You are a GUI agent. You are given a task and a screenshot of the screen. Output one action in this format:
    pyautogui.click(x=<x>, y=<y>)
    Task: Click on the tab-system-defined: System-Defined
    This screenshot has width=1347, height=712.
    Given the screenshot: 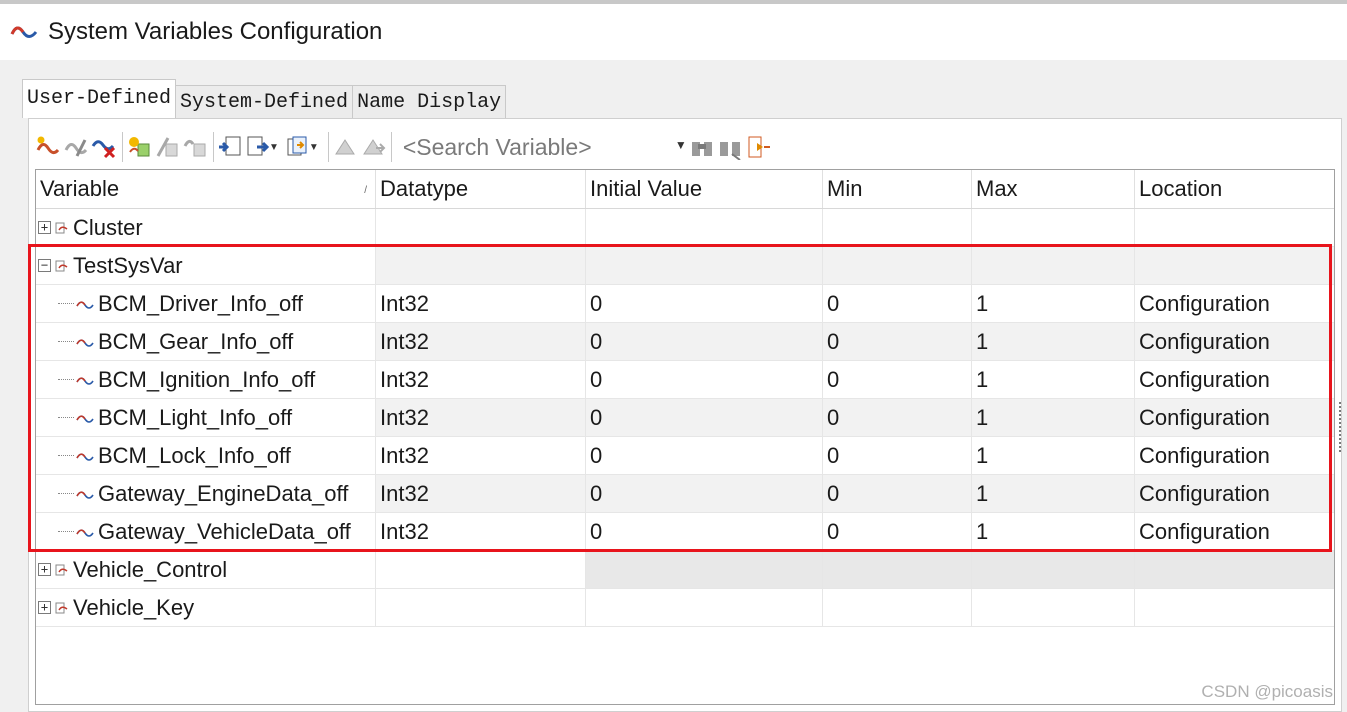 What is the action you would take?
    pyautogui.click(x=264, y=101)
    